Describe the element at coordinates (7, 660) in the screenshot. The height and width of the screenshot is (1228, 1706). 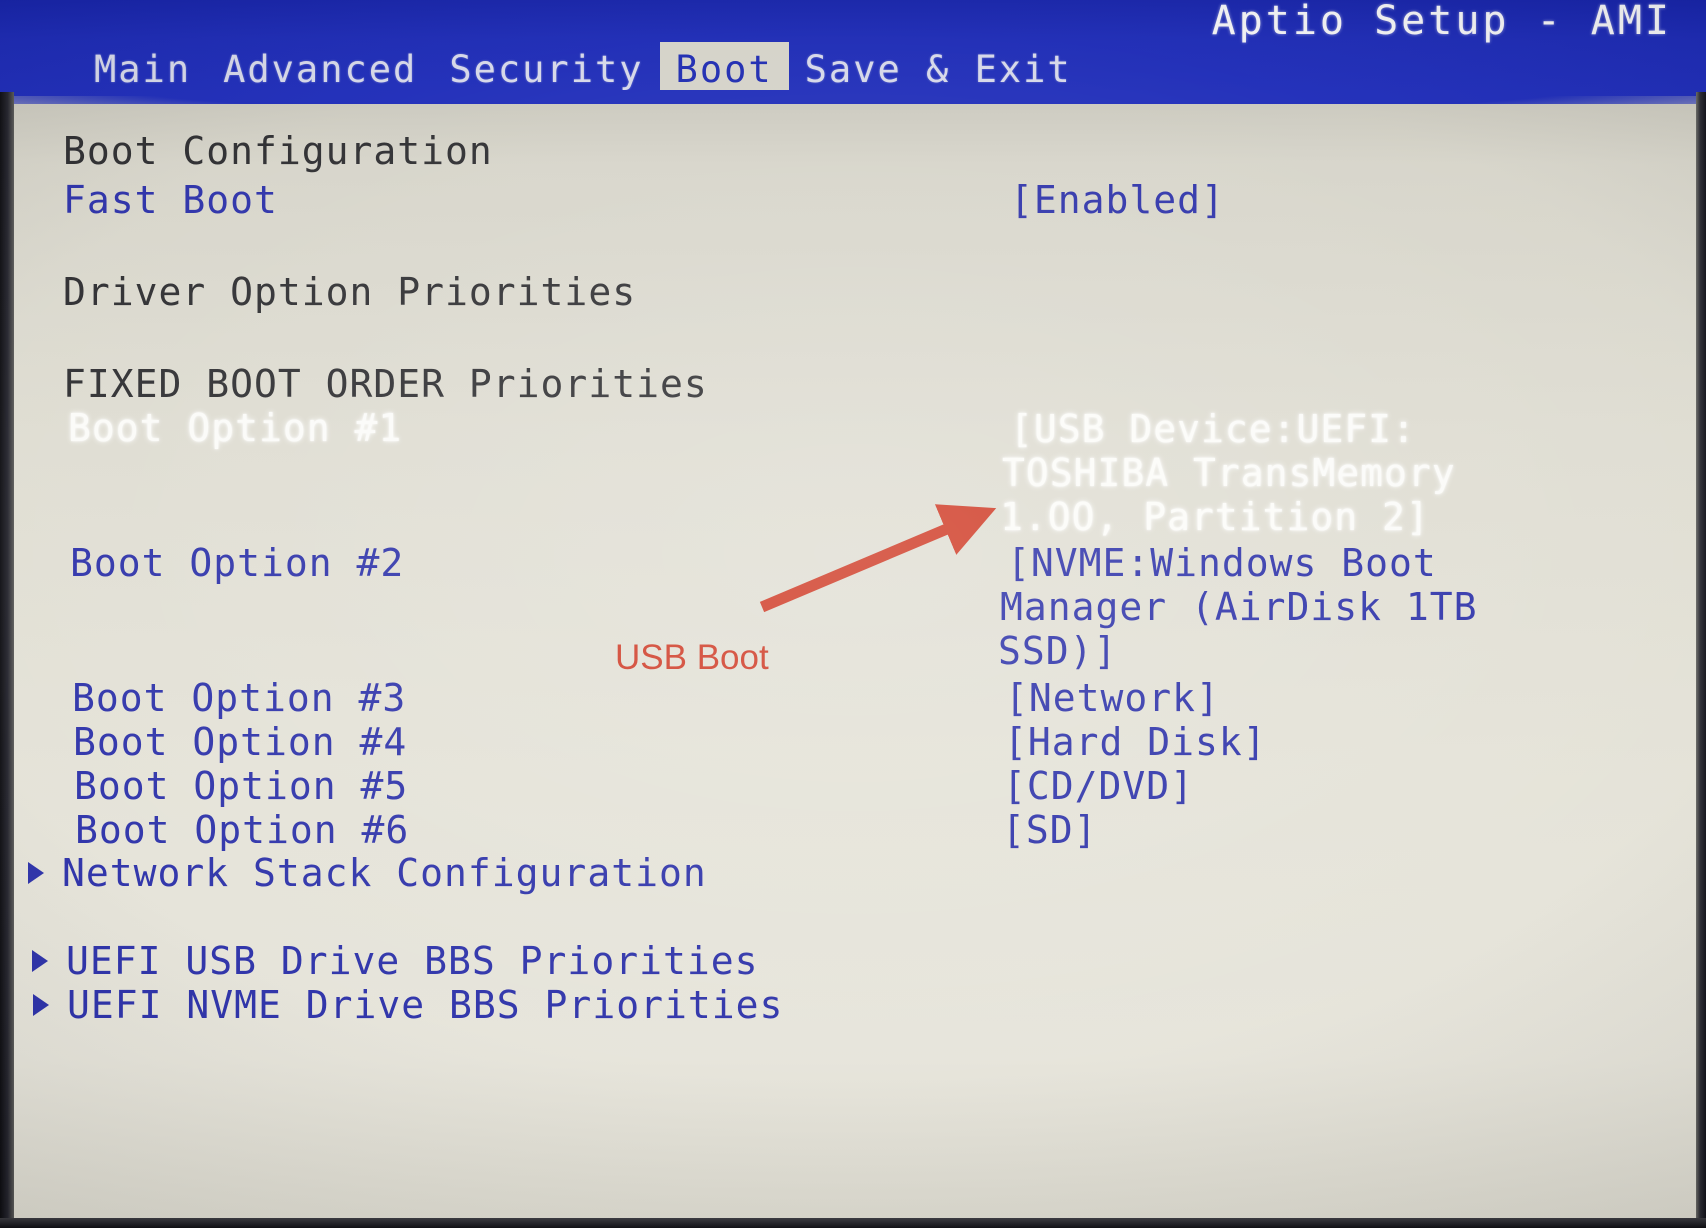
I see `monitor-bezel-left` at that location.